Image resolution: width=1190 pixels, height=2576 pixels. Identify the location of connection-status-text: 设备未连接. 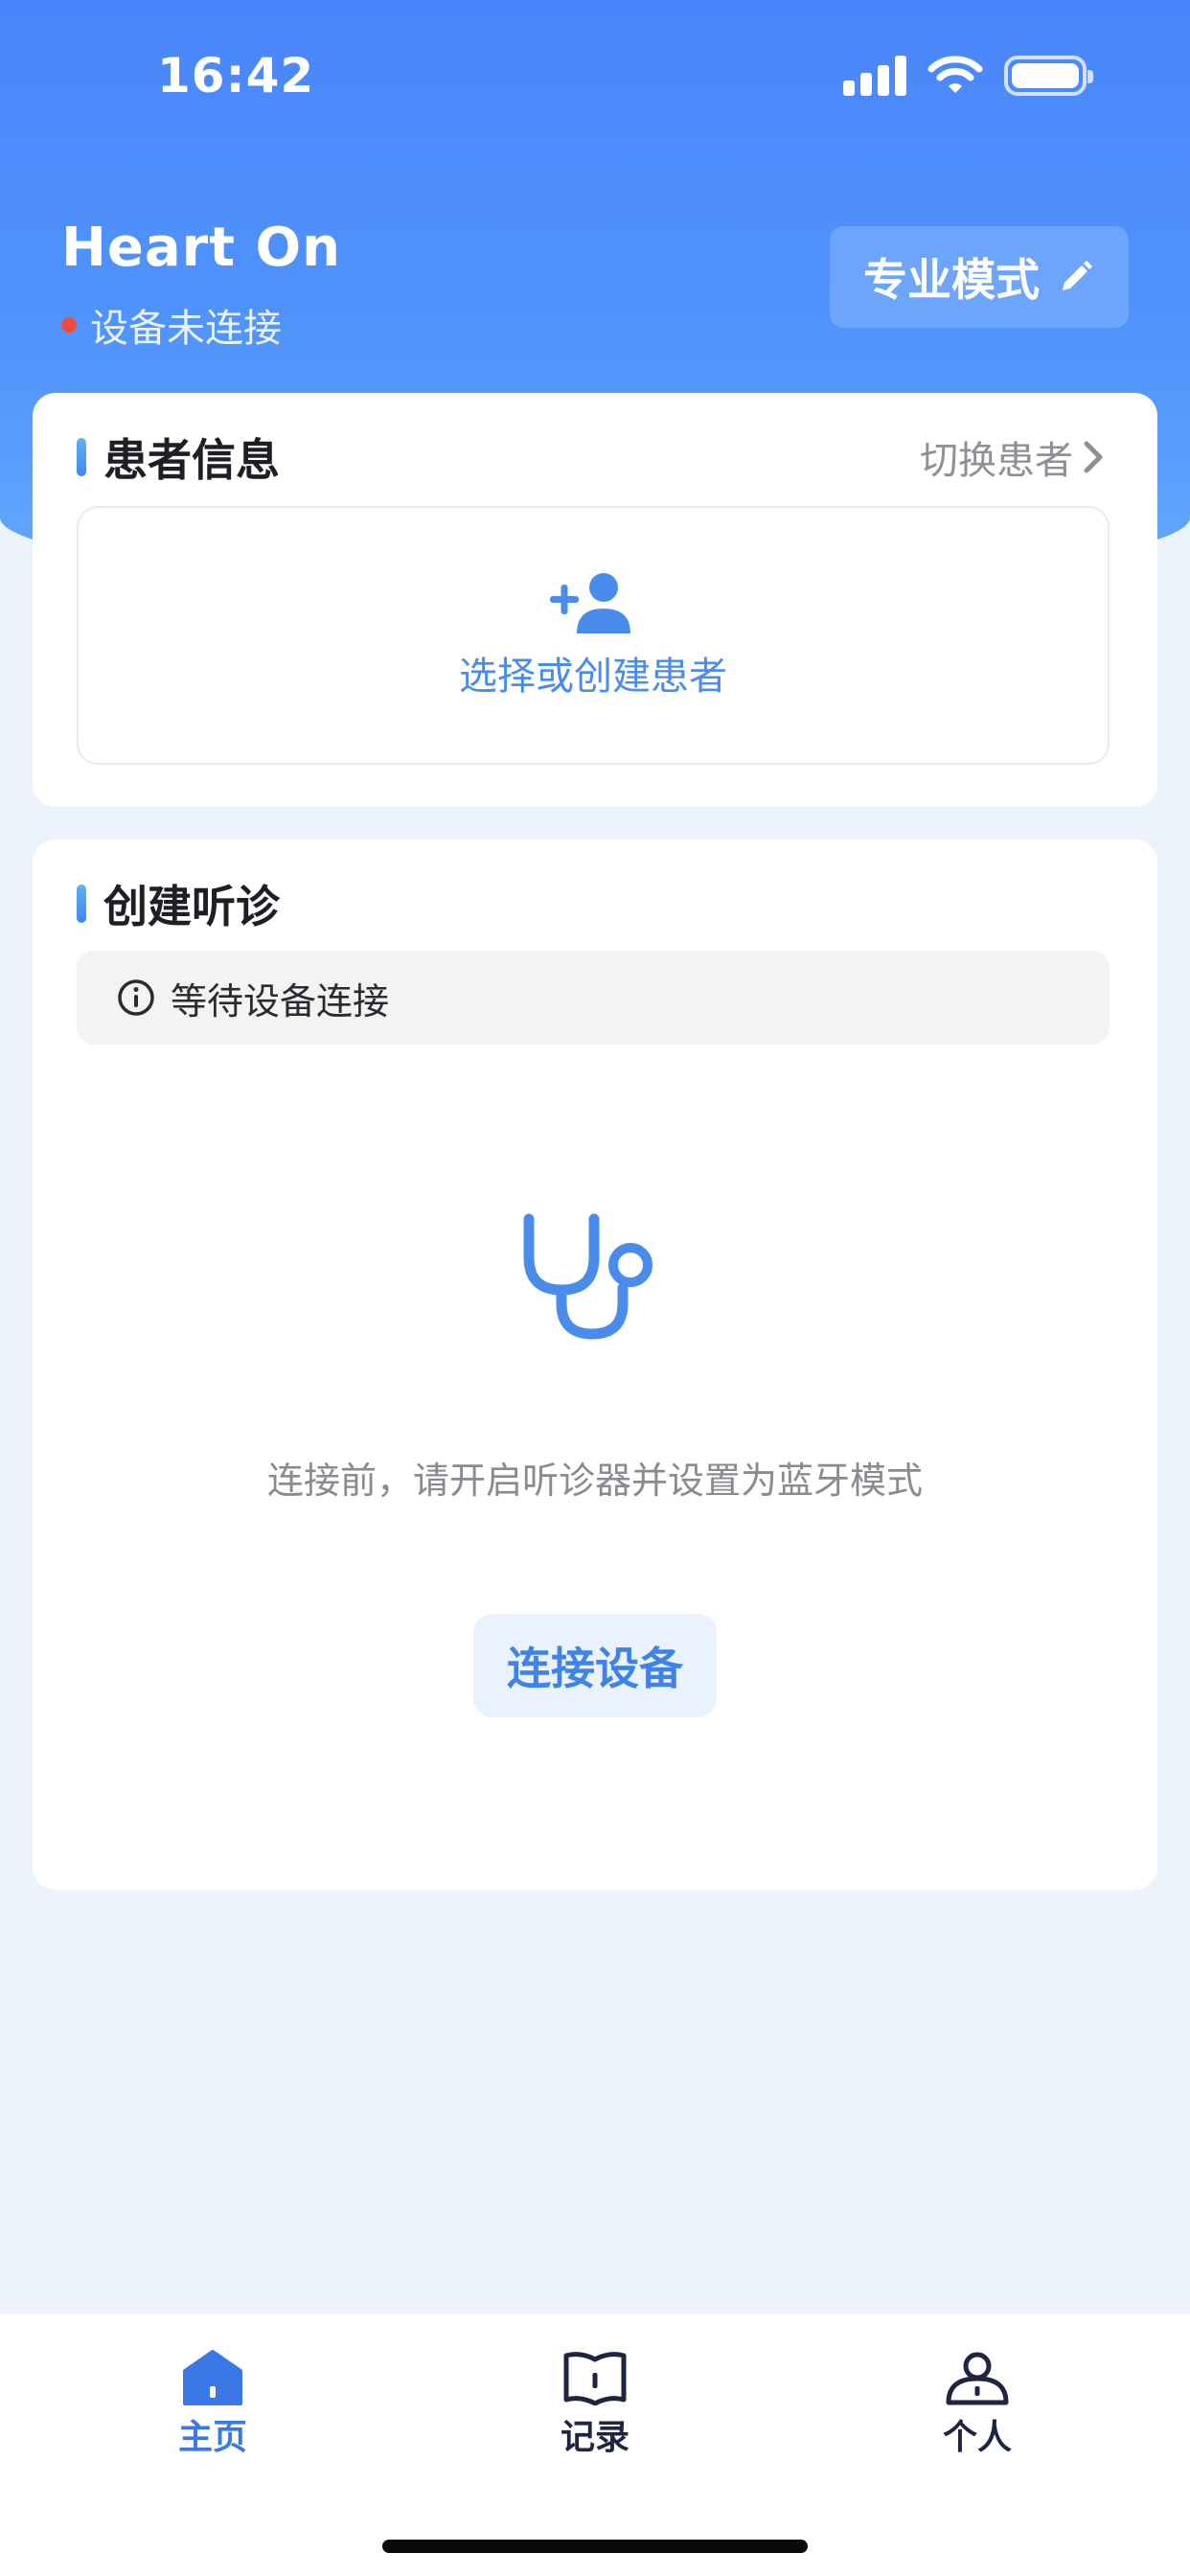
(186, 329).